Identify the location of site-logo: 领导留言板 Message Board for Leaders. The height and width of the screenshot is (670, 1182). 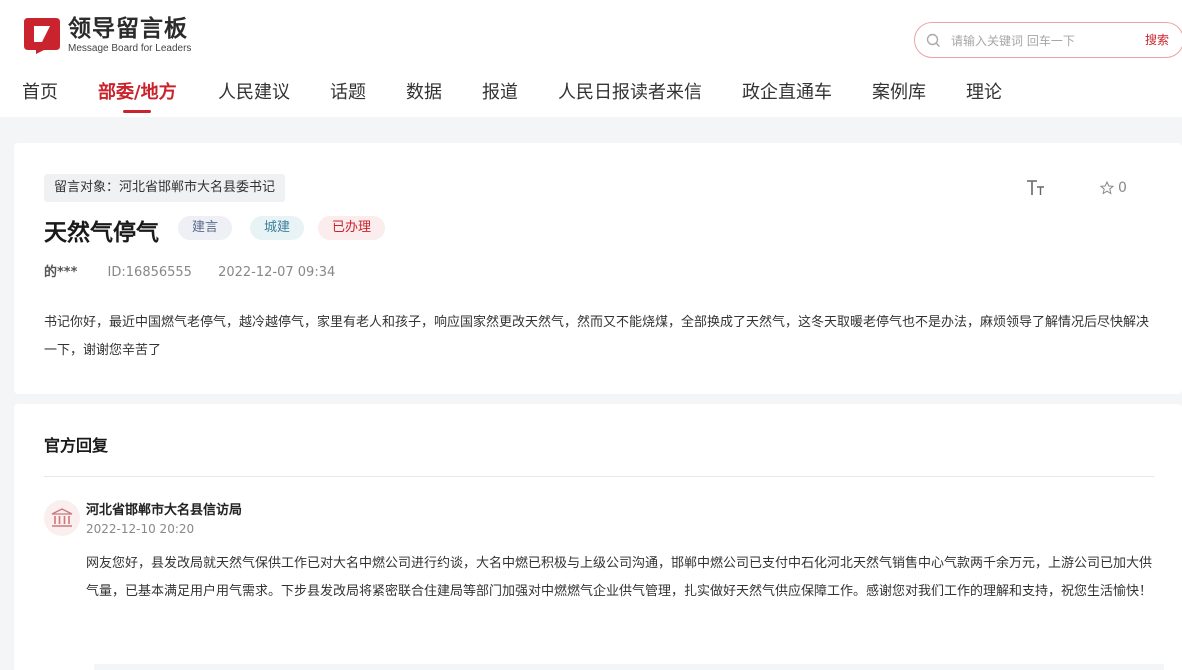
(117, 36).